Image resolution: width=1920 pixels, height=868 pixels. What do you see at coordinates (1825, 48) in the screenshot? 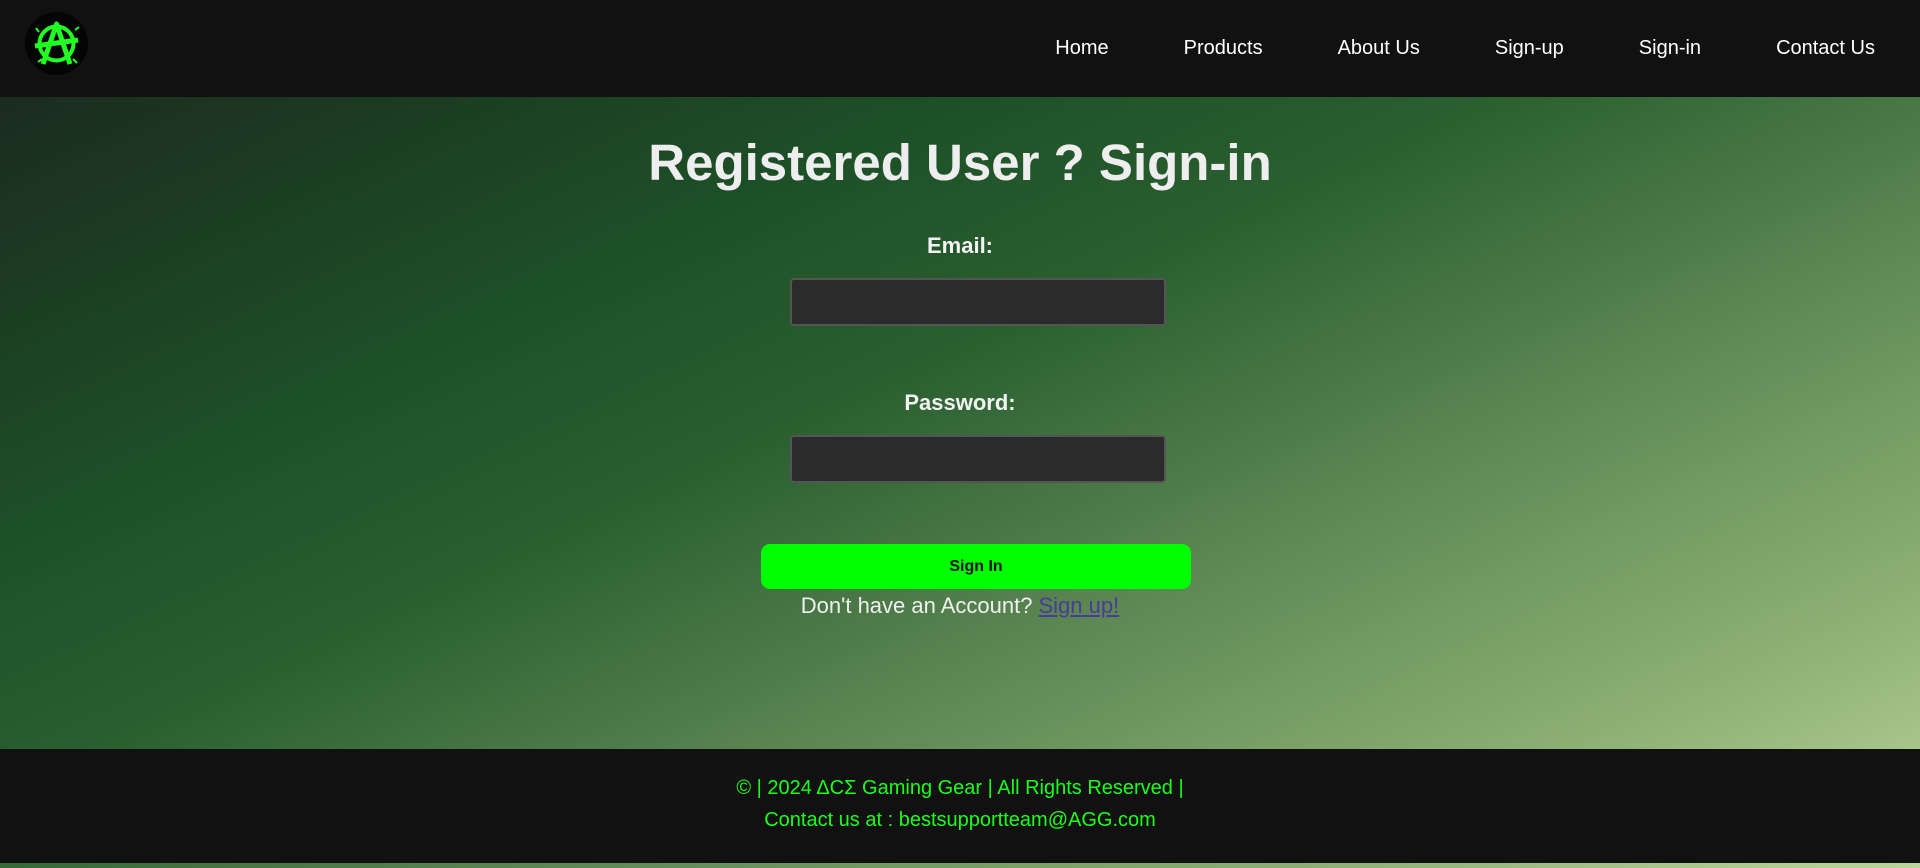
I see `nav-contact-link: Contact Us` at bounding box center [1825, 48].